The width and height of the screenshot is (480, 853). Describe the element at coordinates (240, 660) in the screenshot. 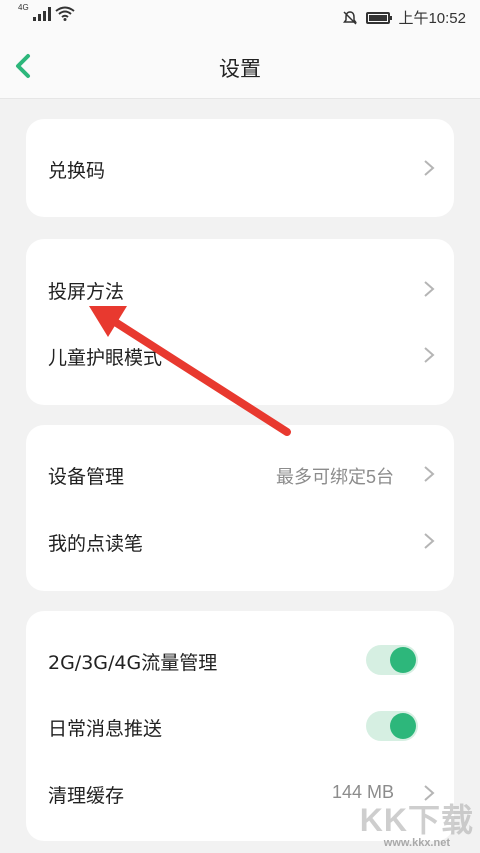

I see `data-usage-row: 2G/3G/4G流量管理` at that location.